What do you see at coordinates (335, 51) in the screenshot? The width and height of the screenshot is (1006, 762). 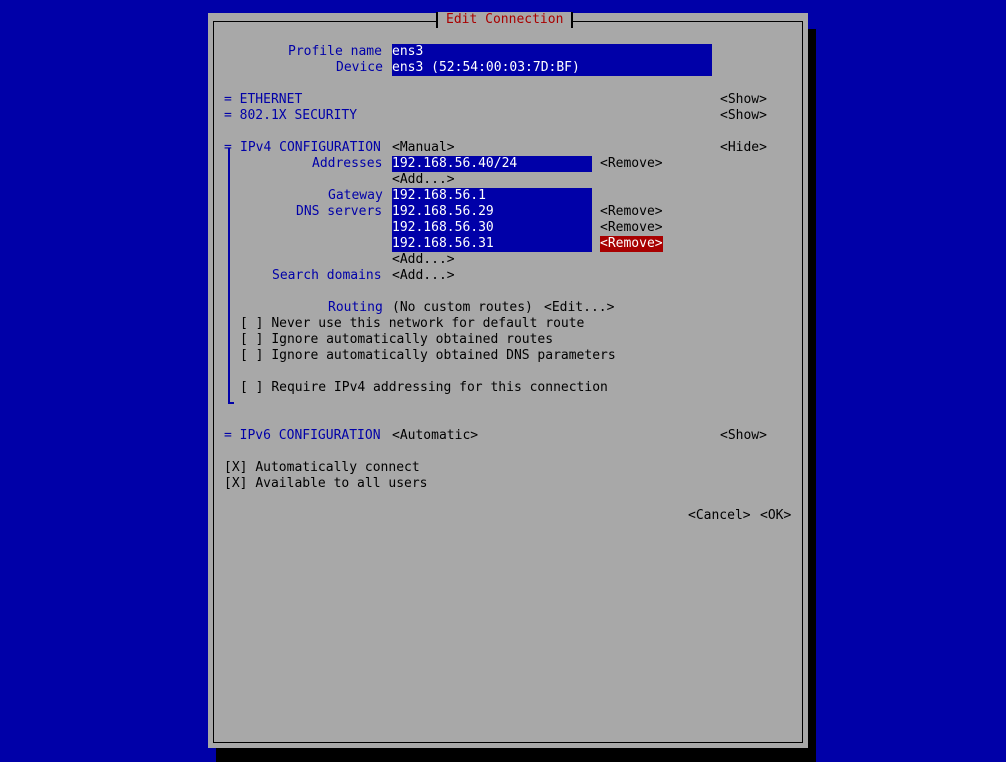 I see `profile-name-label: Profile name` at bounding box center [335, 51].